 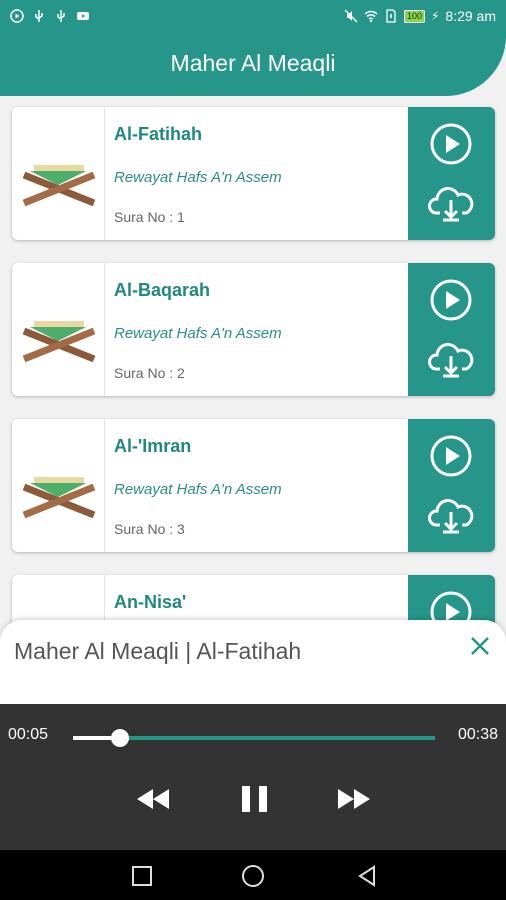 What do you see at coordinates (142, 876) in the screenshot?
I see `recents-icon` at bounding box center [142, 876].